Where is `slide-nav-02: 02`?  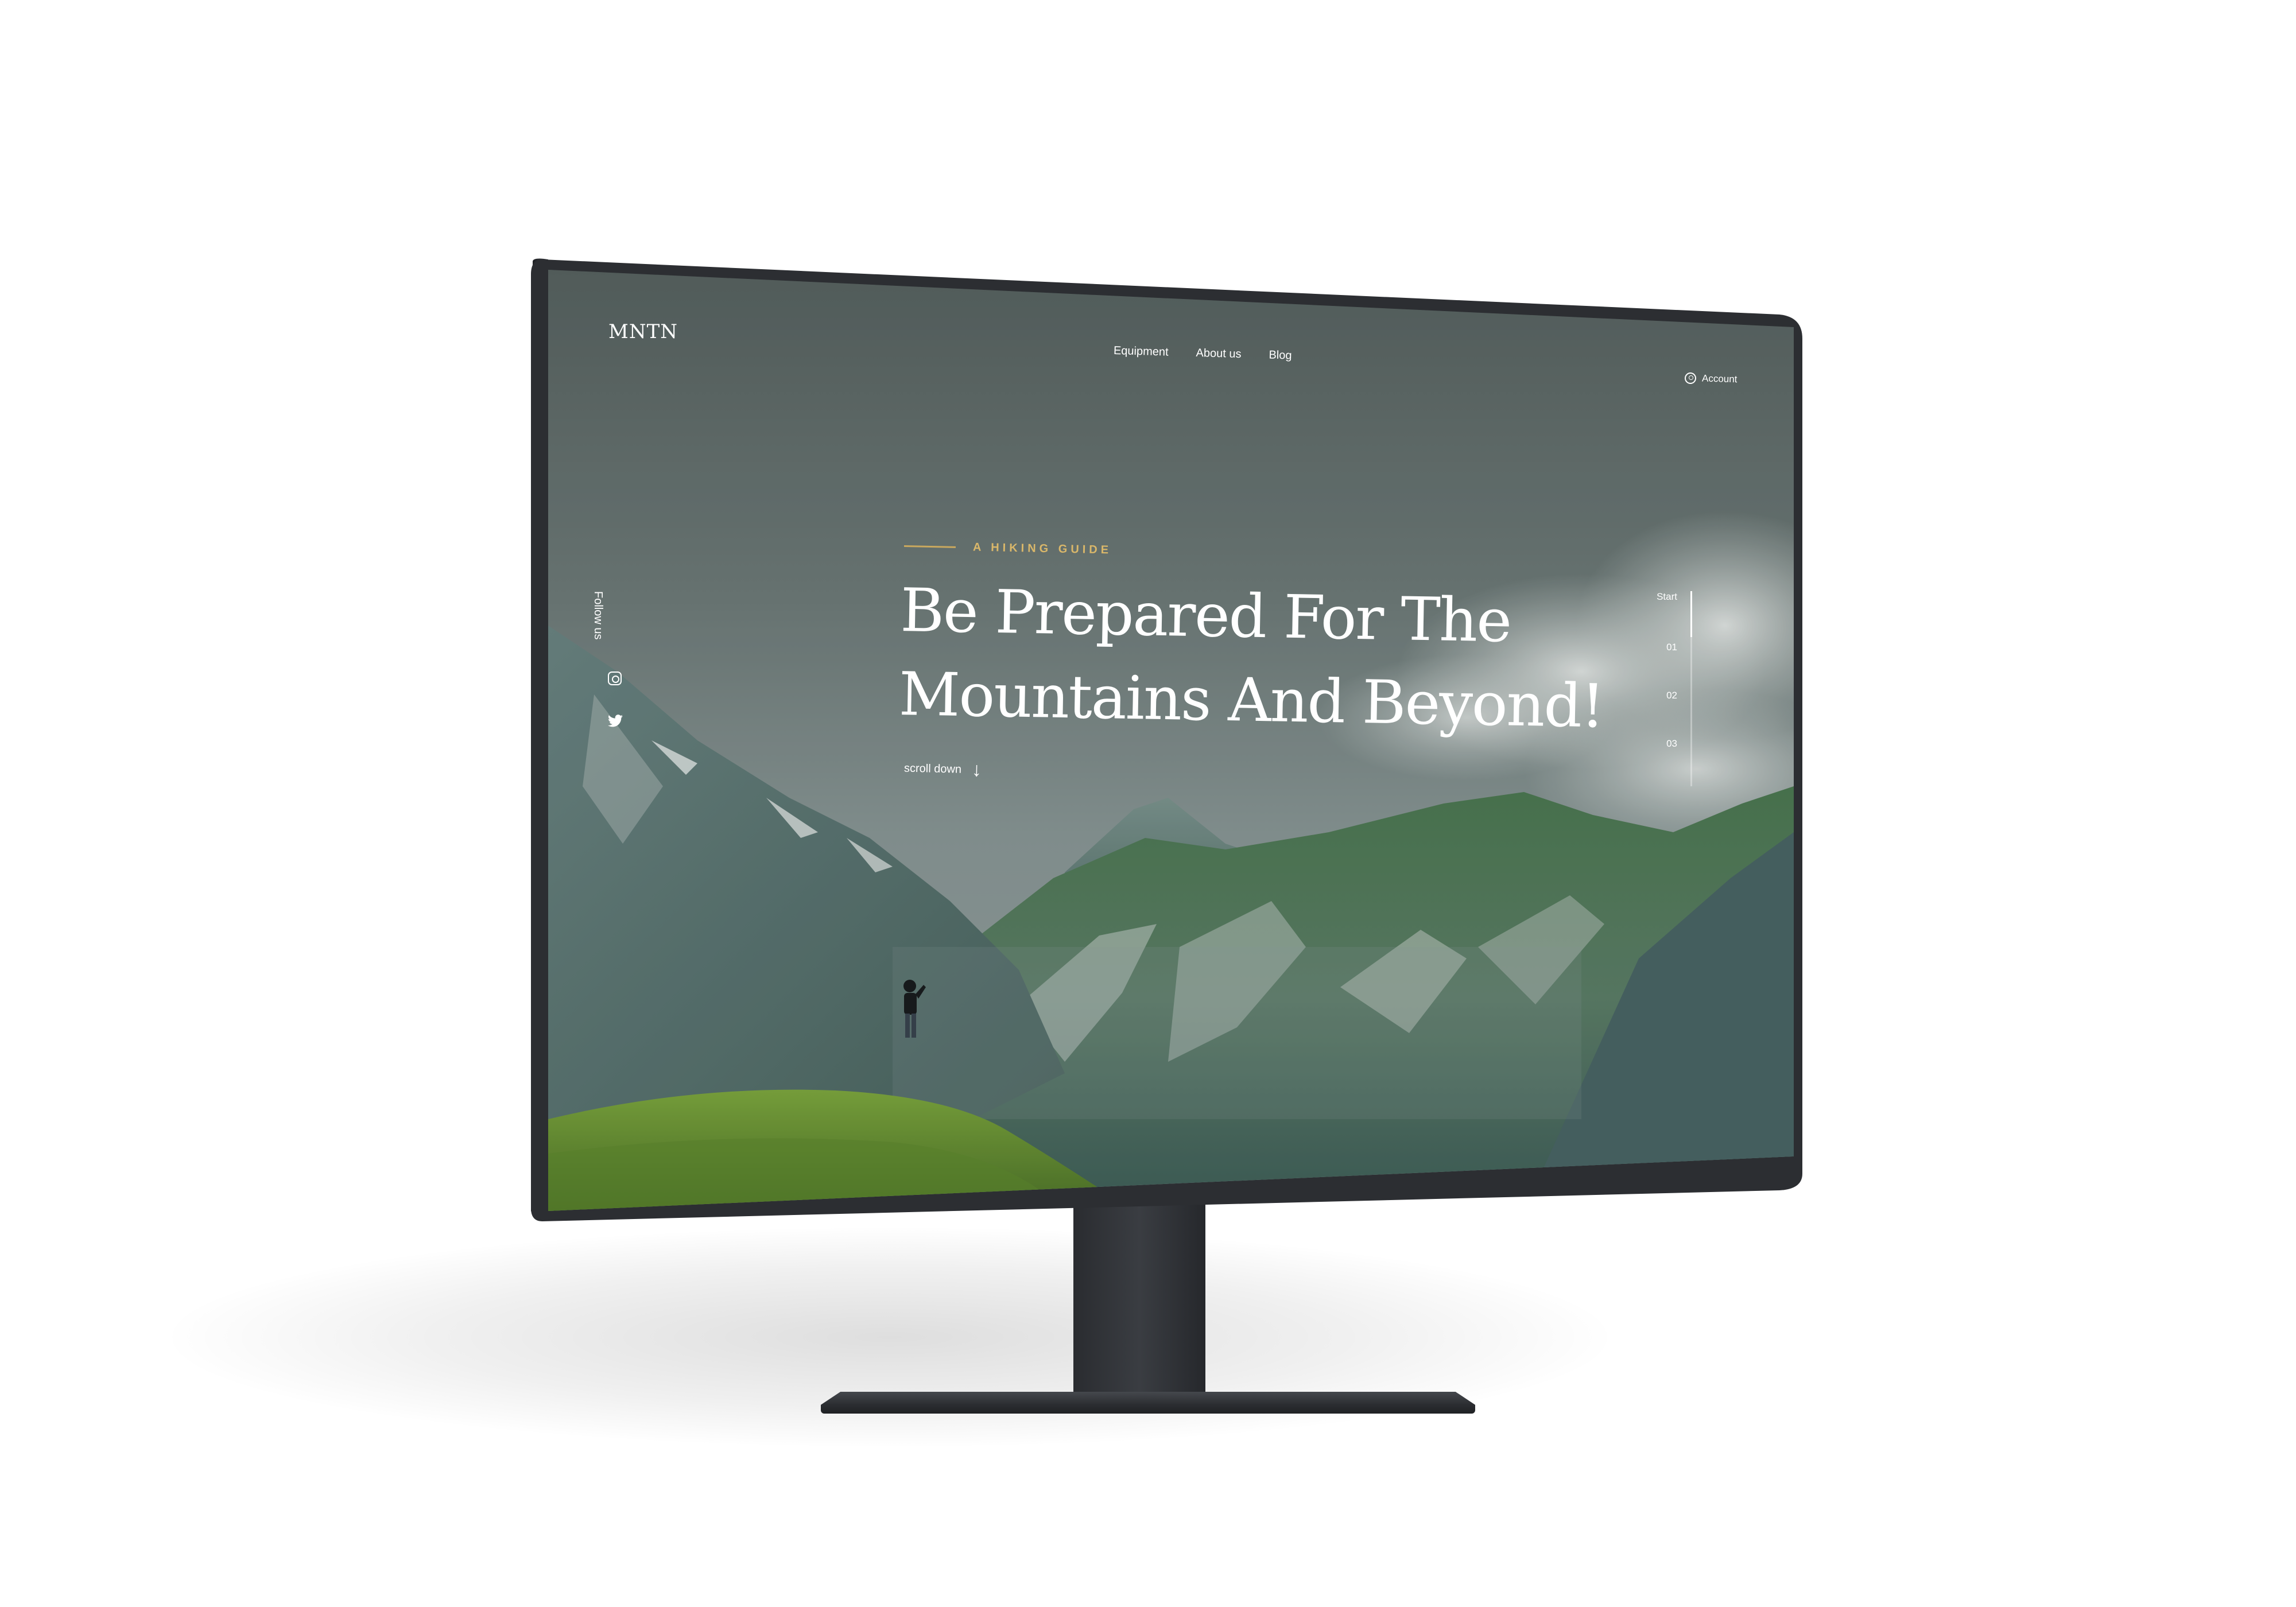 slide-nav-02: 02 is located at coordinates (1671, 695).